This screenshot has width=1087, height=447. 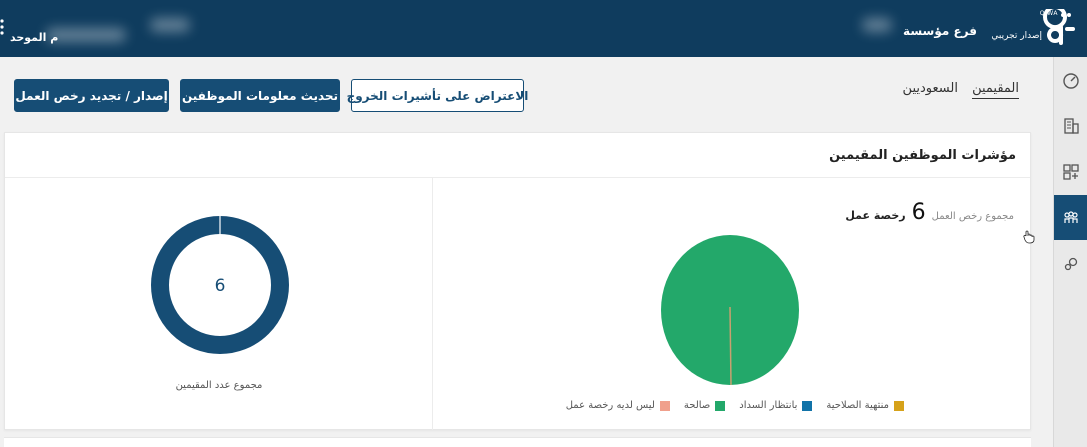 What do you see at coordinates (995, 90) in the screenshot?
I see `tab-residents: المقيمين` at bounding box center [995, 90].